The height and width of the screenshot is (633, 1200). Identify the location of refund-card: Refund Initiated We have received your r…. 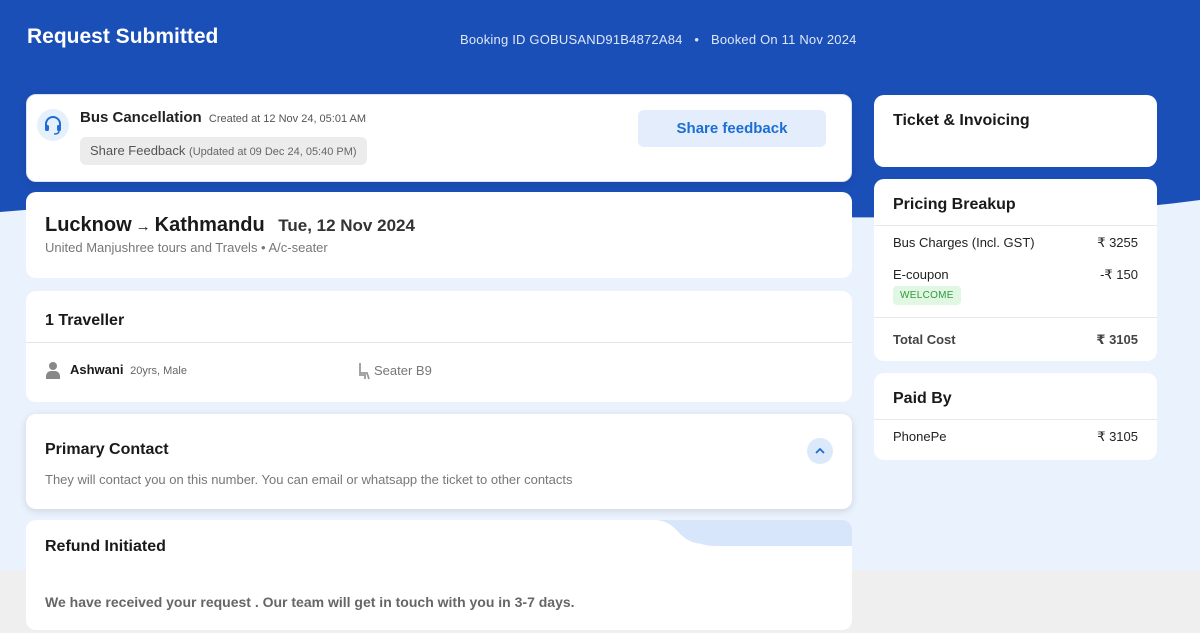
(439, 575).